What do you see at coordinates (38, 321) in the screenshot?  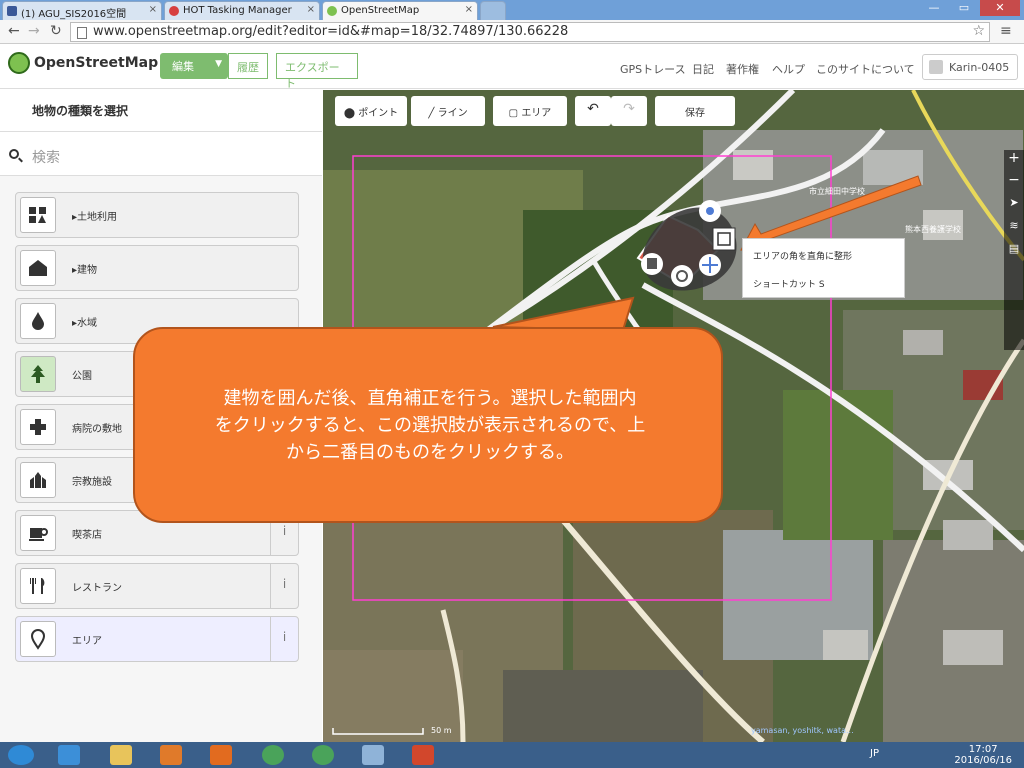 I see `water-icon` at bounding box center [38, 321].